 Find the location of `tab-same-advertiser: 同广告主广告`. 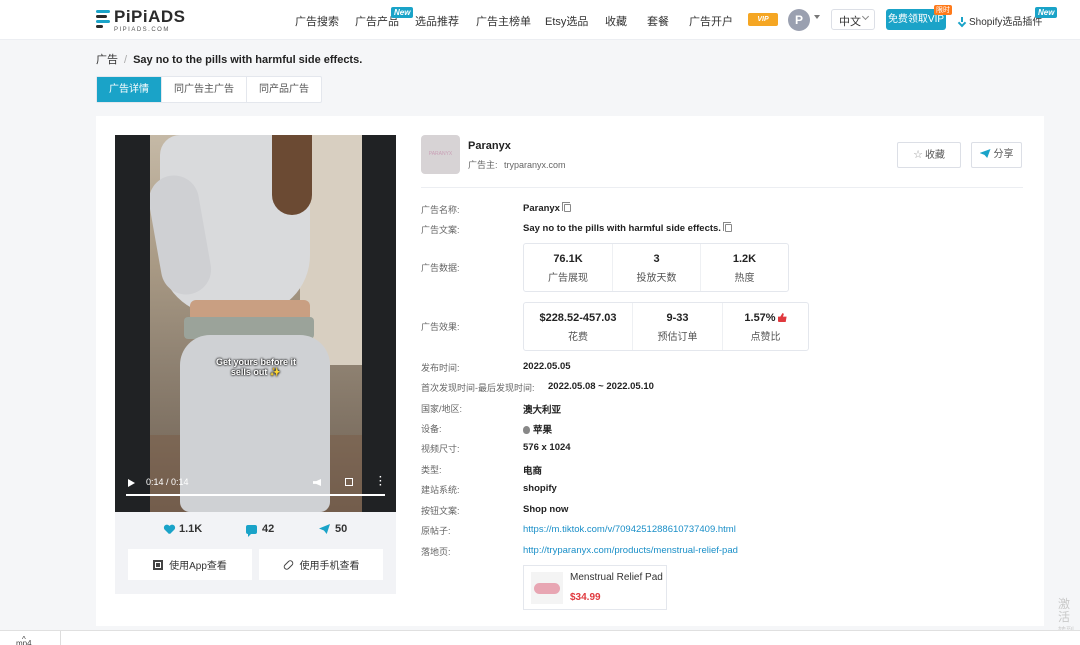

tab-same-advertiser: 同广告主广告 is located at coordinates (204, 89).